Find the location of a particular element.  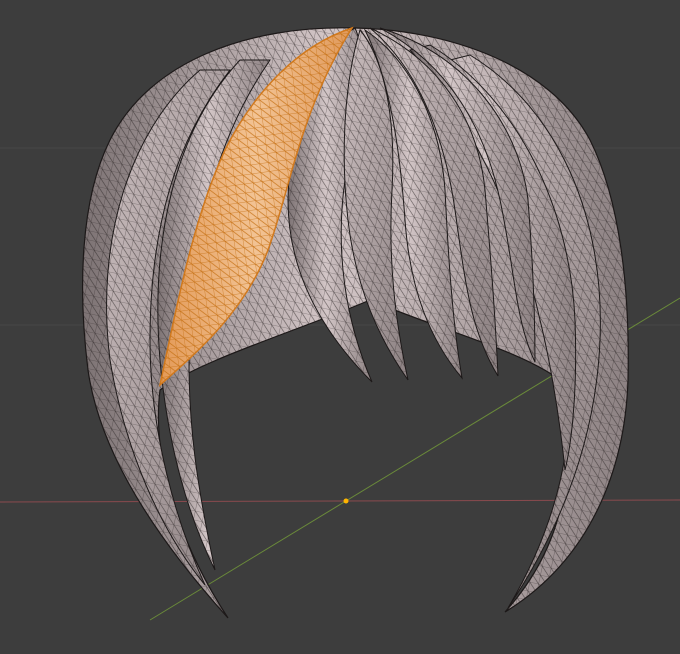

world-origin-dot is located at coordinates (346, 501).